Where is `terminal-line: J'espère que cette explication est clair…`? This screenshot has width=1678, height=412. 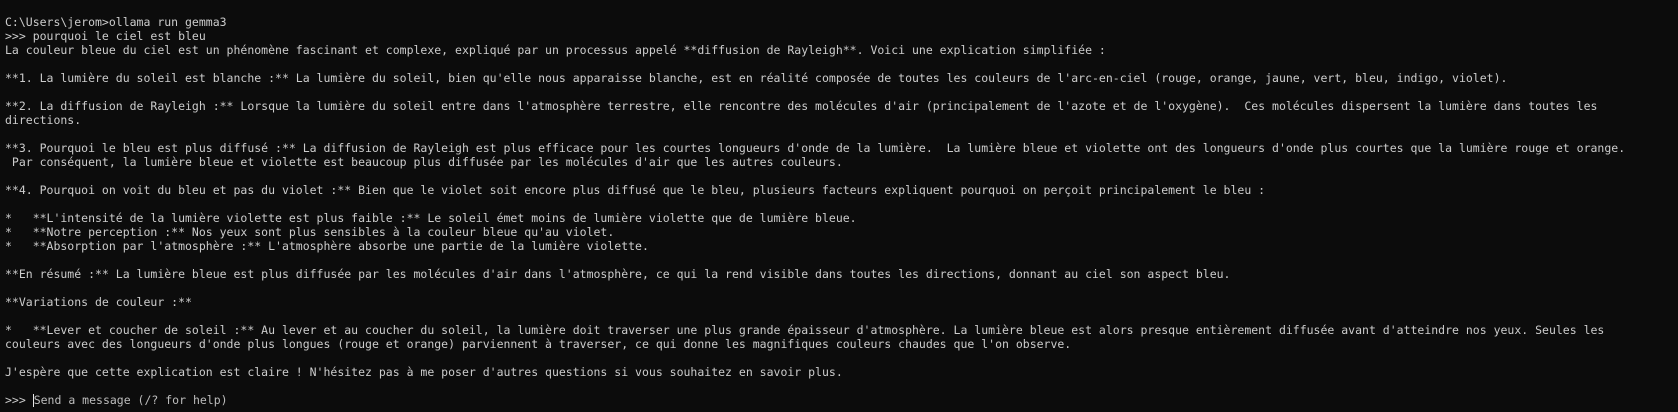
terminal-line: J'espère que cette explication est clair… is located at coordinates (424, 372).